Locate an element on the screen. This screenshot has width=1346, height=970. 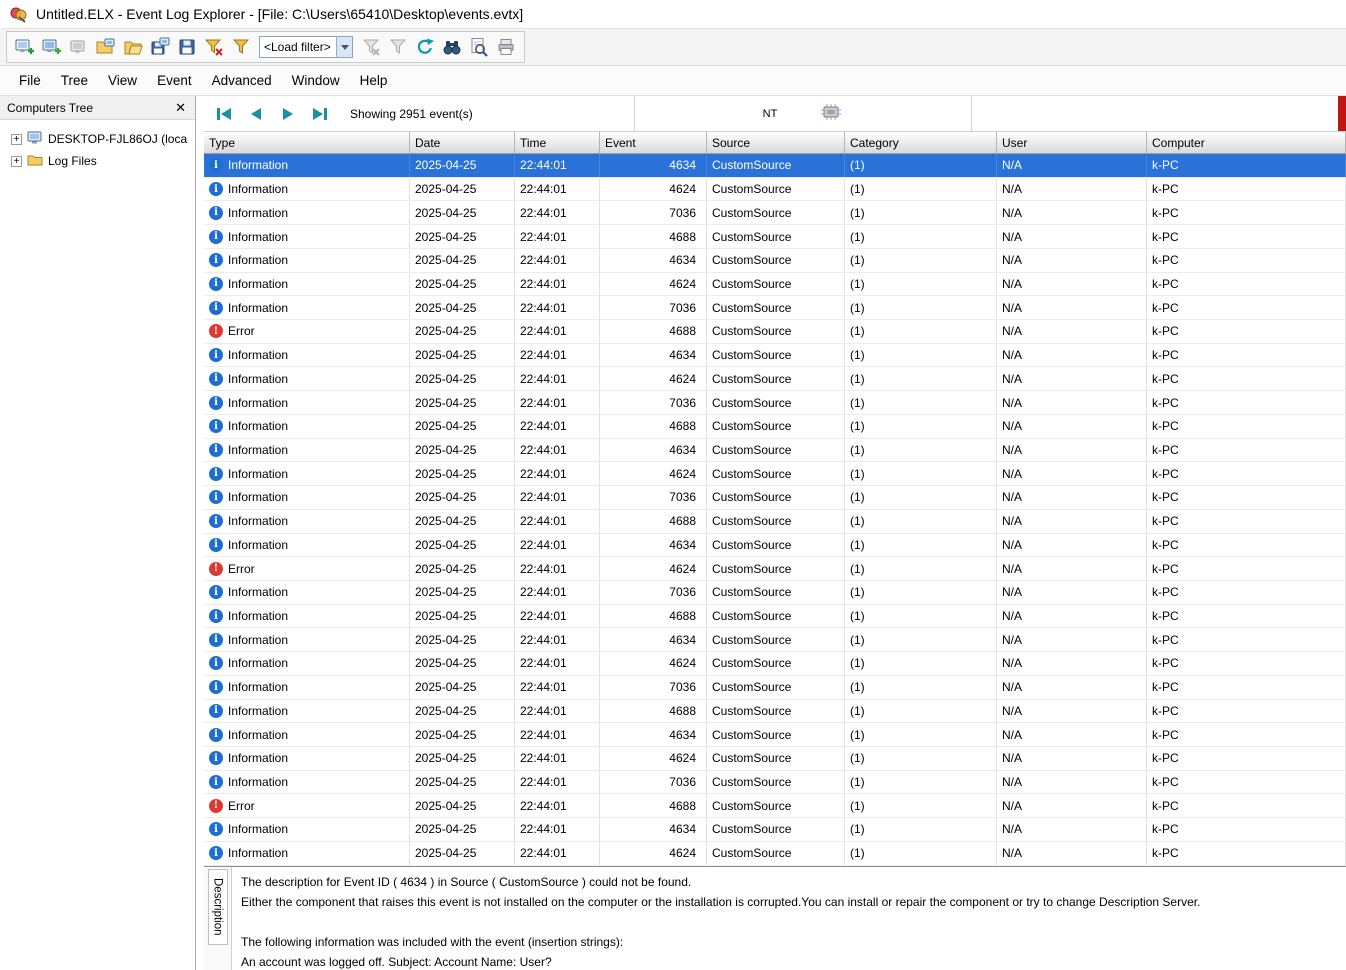
column-header-user: User is located at coordinates (1072, 142).